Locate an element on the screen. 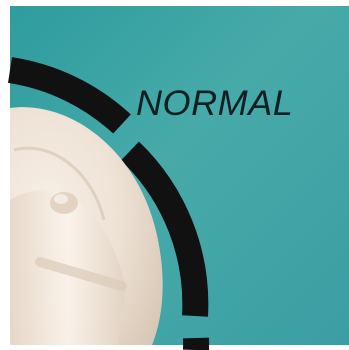 Image resolution: width=349 pixels, height=350 pixels. dial-setting-label: NORMAL is located at coordinates (215, 103).